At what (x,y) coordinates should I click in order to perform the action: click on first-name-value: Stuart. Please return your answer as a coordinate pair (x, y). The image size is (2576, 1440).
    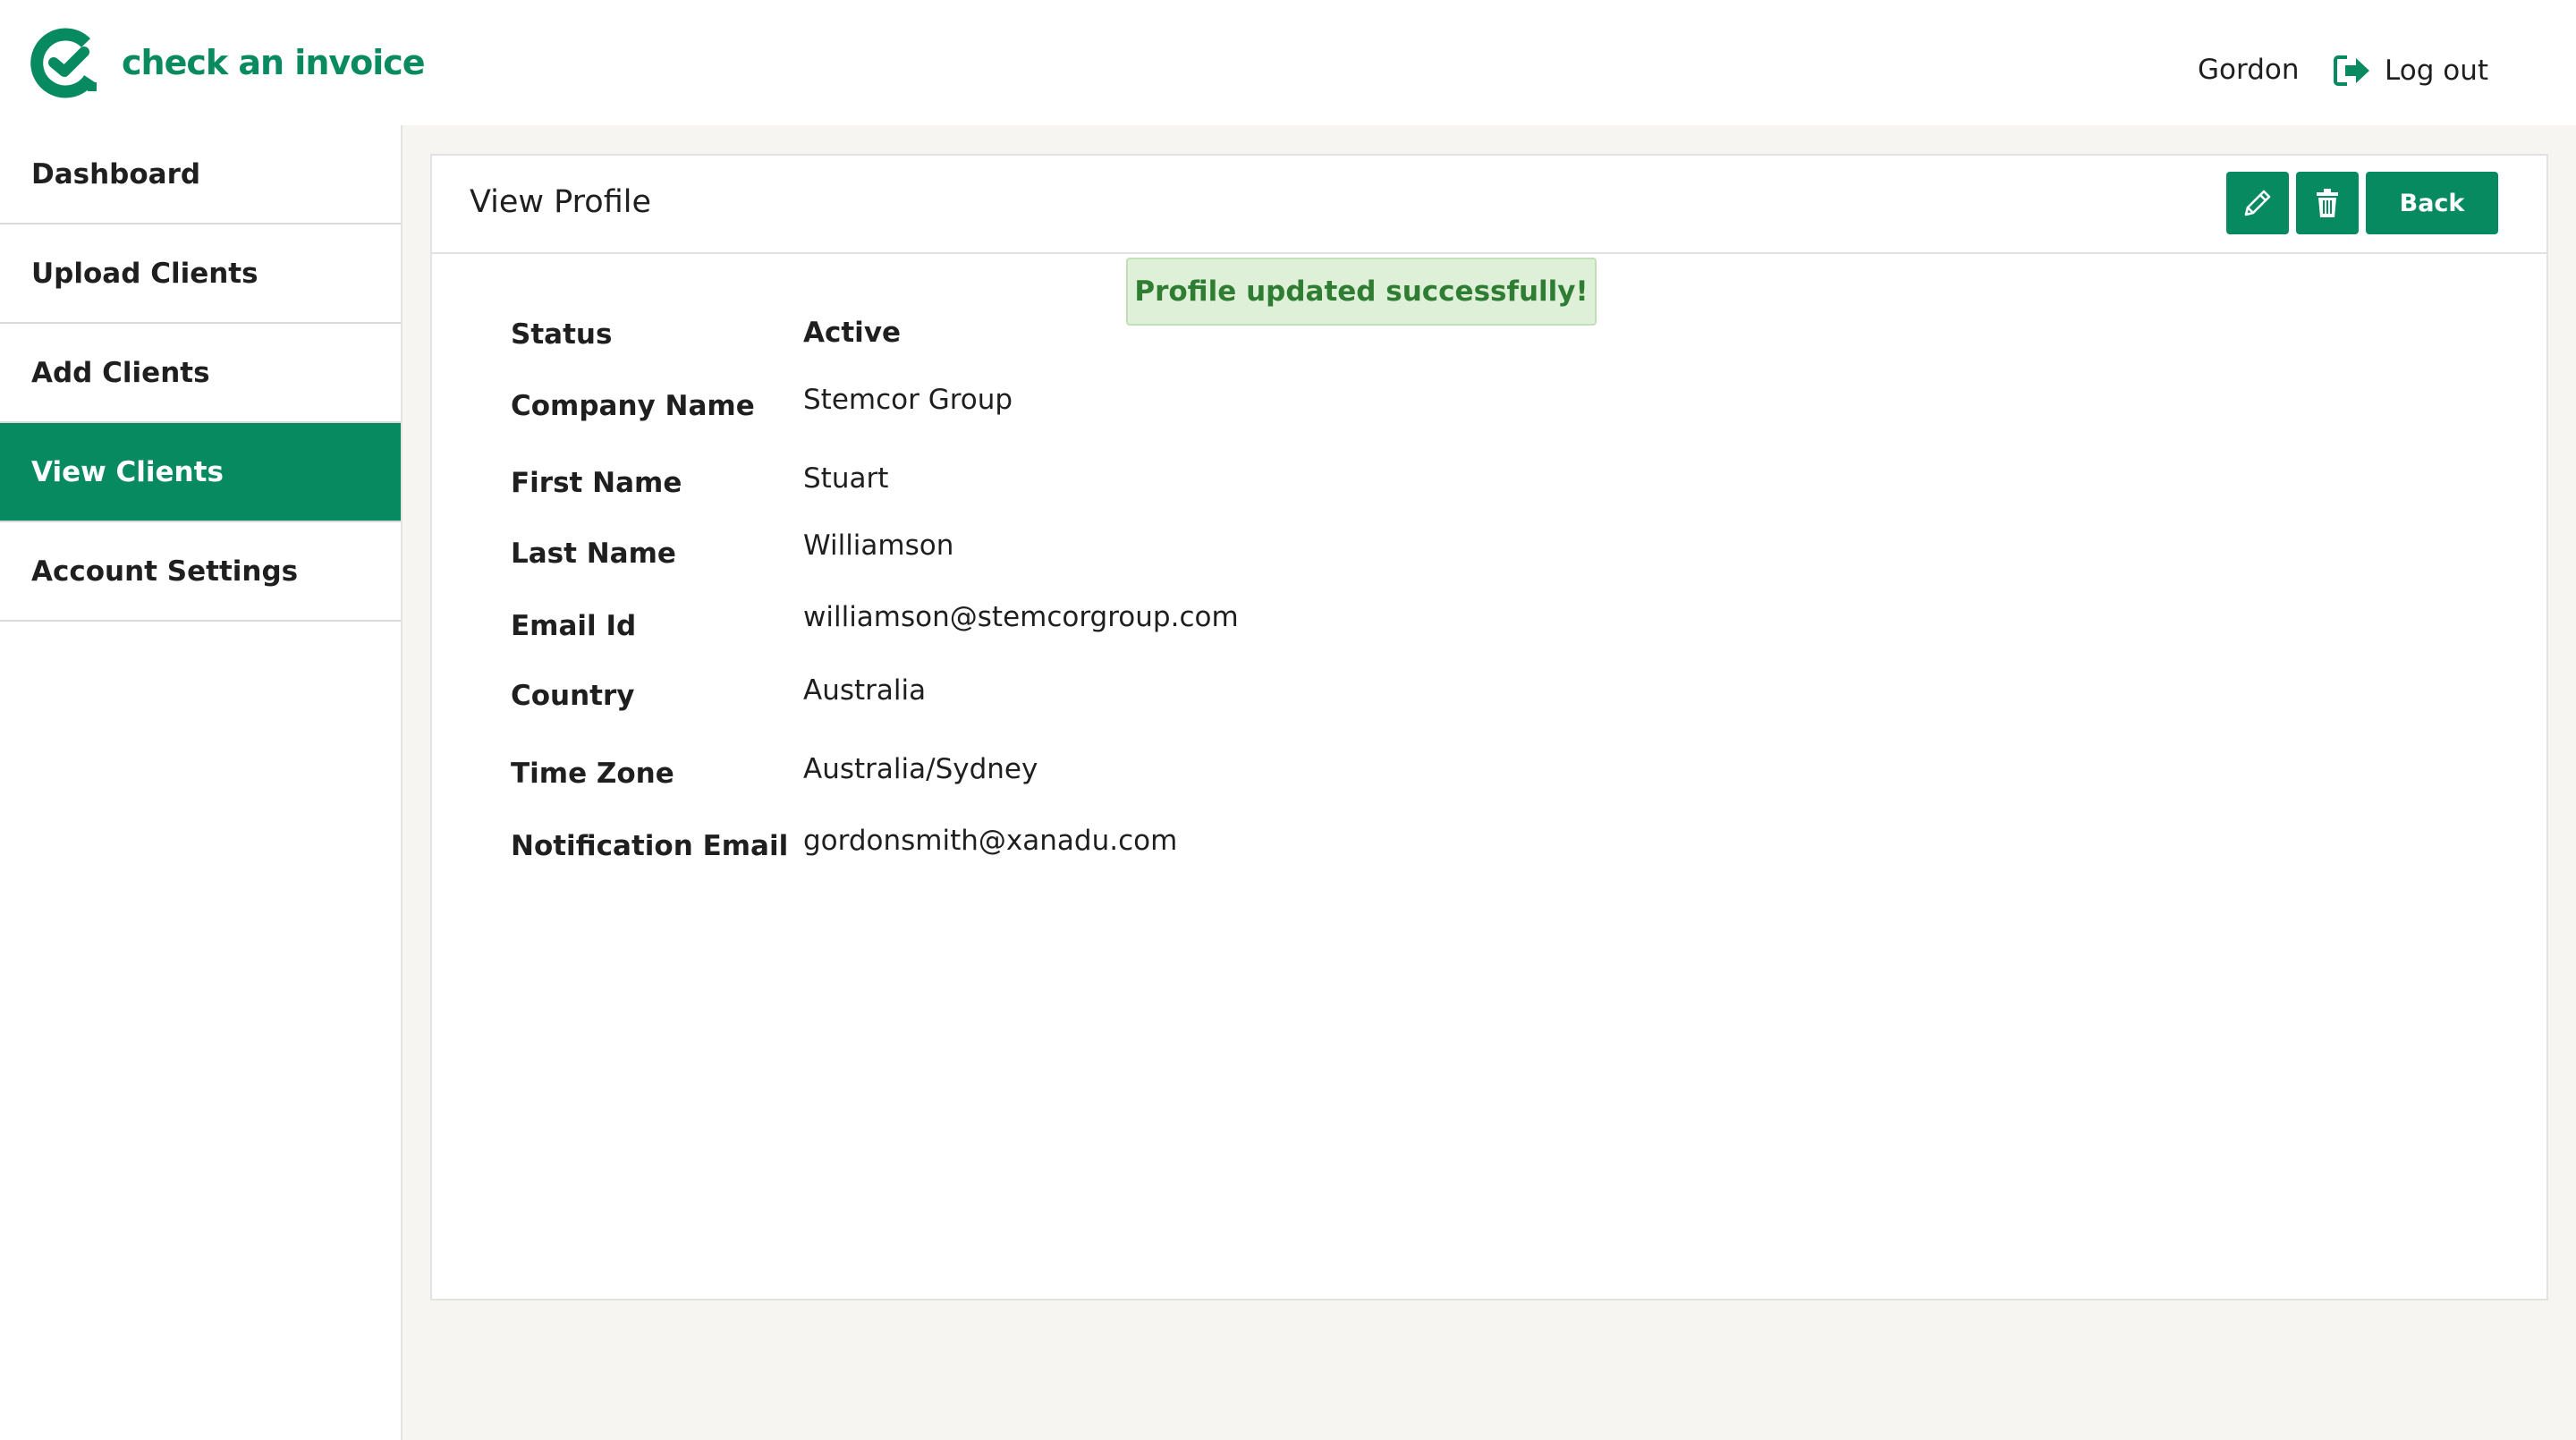
    Looking at the image, I should click on (846, 479).